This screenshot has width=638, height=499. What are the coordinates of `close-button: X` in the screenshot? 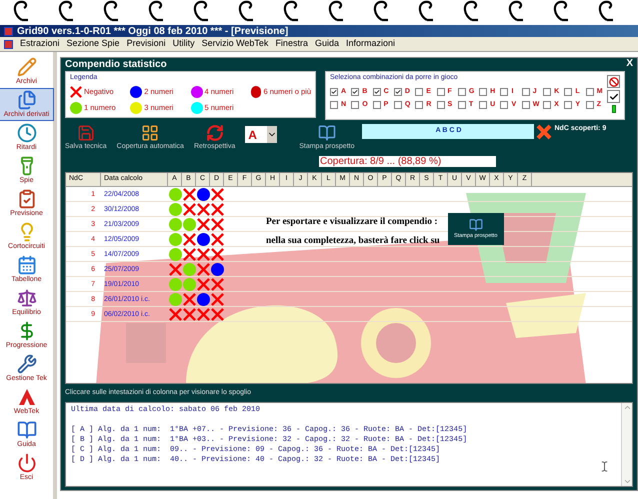 It's located at (629, 64).